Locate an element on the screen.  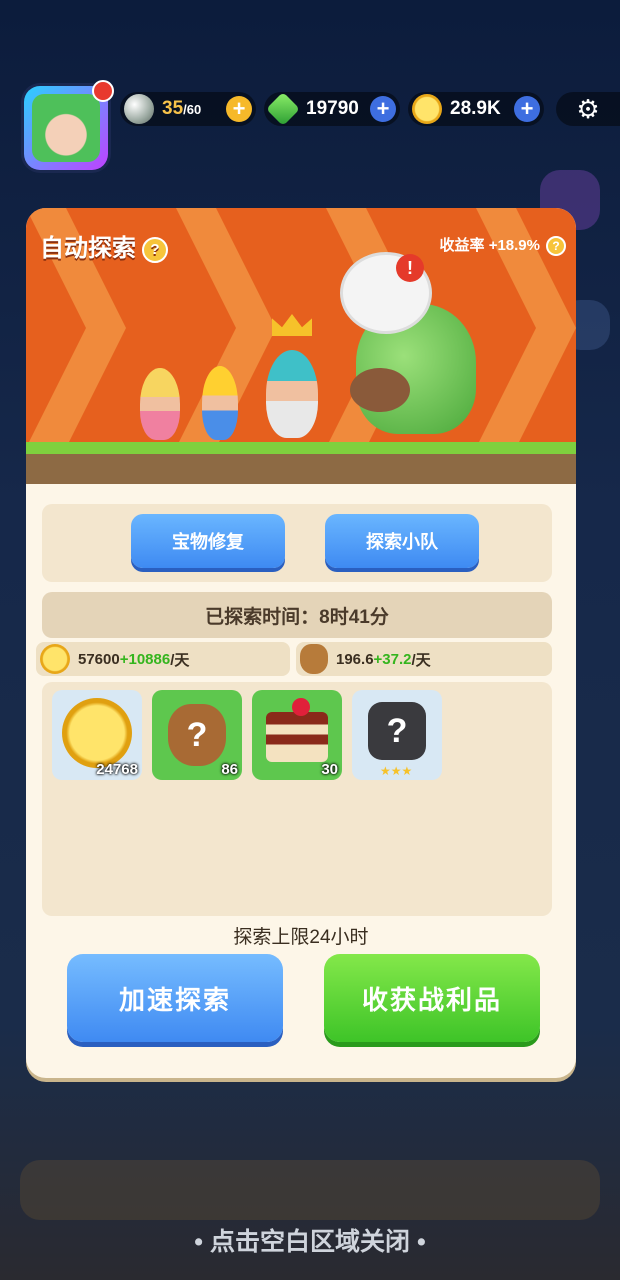
loot-item-coins: 24768 is located at coordinates (97, 735).